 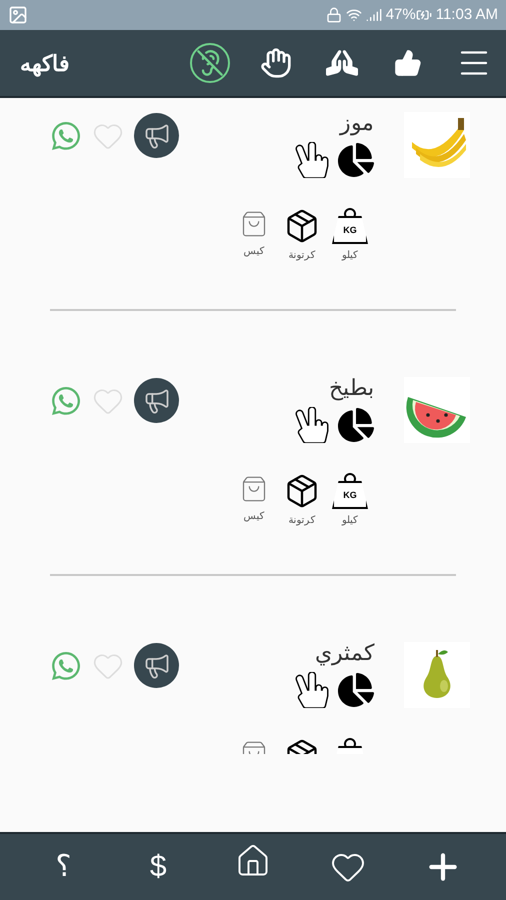 I want to click on lock-icon, so click(x=334, y=15).